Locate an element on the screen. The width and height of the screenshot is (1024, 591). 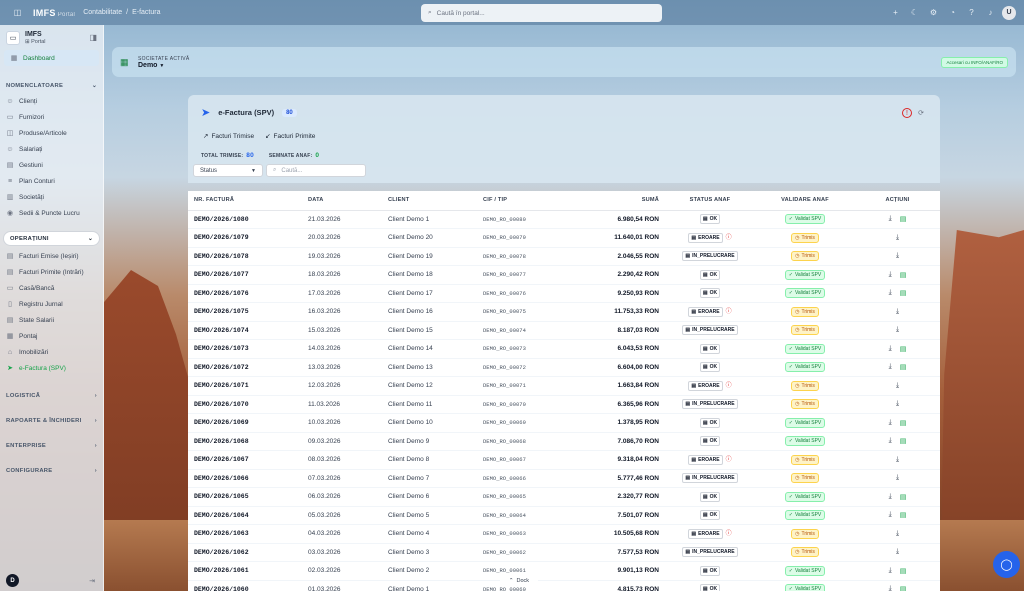
sidebar-item-state-salarii: ▤ State Salarii is located at coordinates (51, 320).